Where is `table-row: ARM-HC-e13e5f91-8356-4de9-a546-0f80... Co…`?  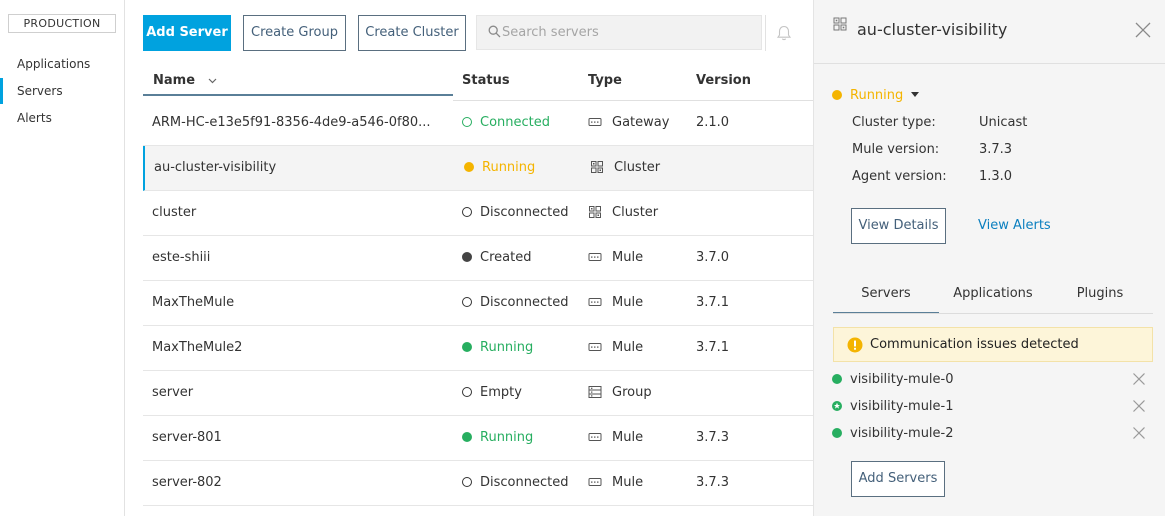
table-row: ARM-HC-e13e5f91-8356-4de9-a546-0f80... Co… is located at coordinates (478, 123).